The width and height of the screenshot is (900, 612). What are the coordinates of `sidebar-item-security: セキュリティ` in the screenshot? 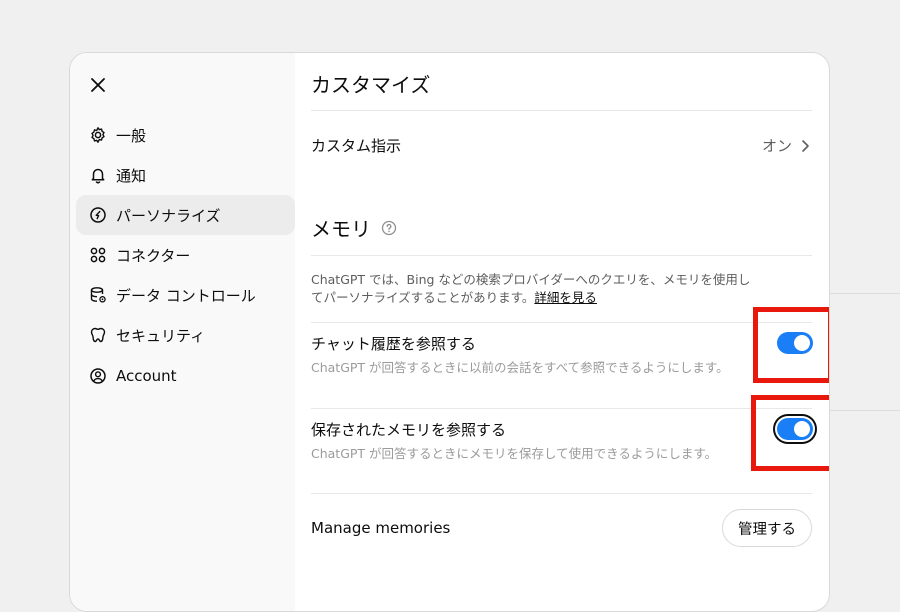 It's located at (185, 335).